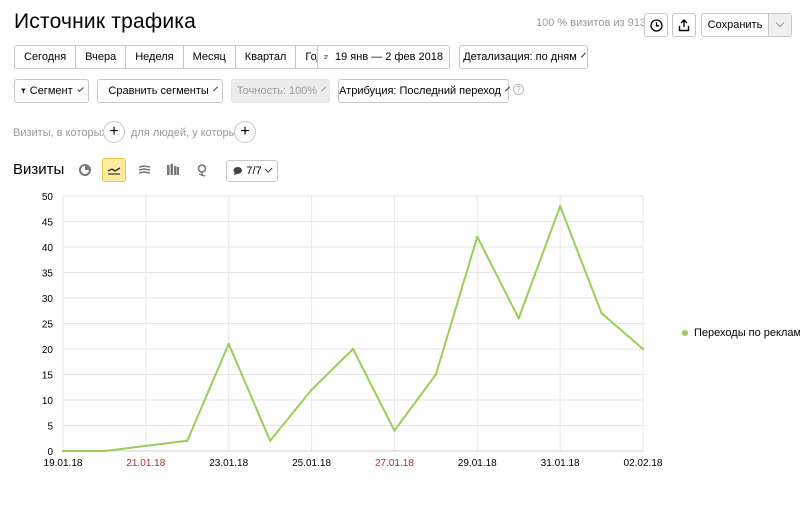  I want to click on legend-label: Переходы по рекламе, so click(747, 333).